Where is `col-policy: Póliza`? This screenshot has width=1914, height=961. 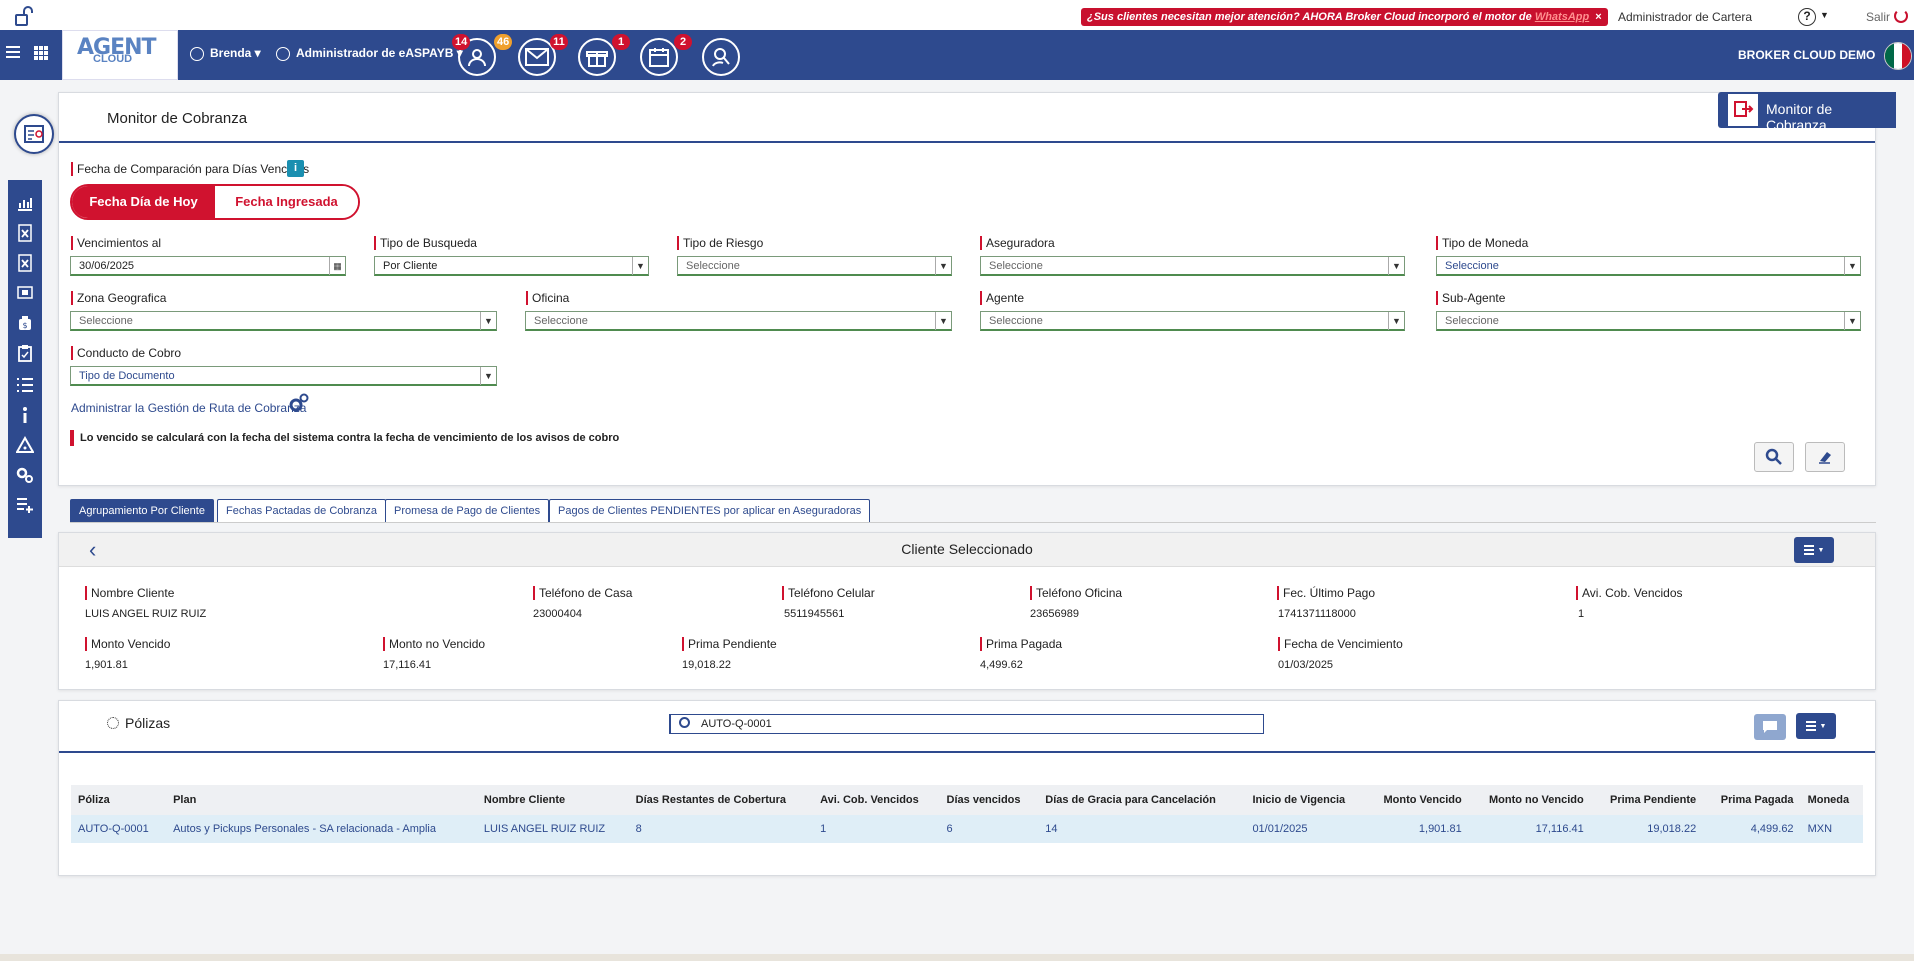
col-policy: Póliza is located at coordinates (119, 800).